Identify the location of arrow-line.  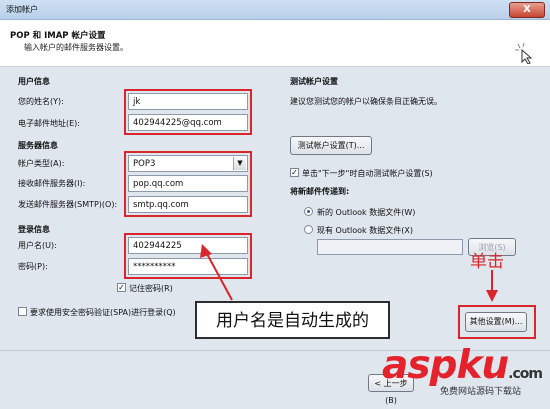
(219, 276).